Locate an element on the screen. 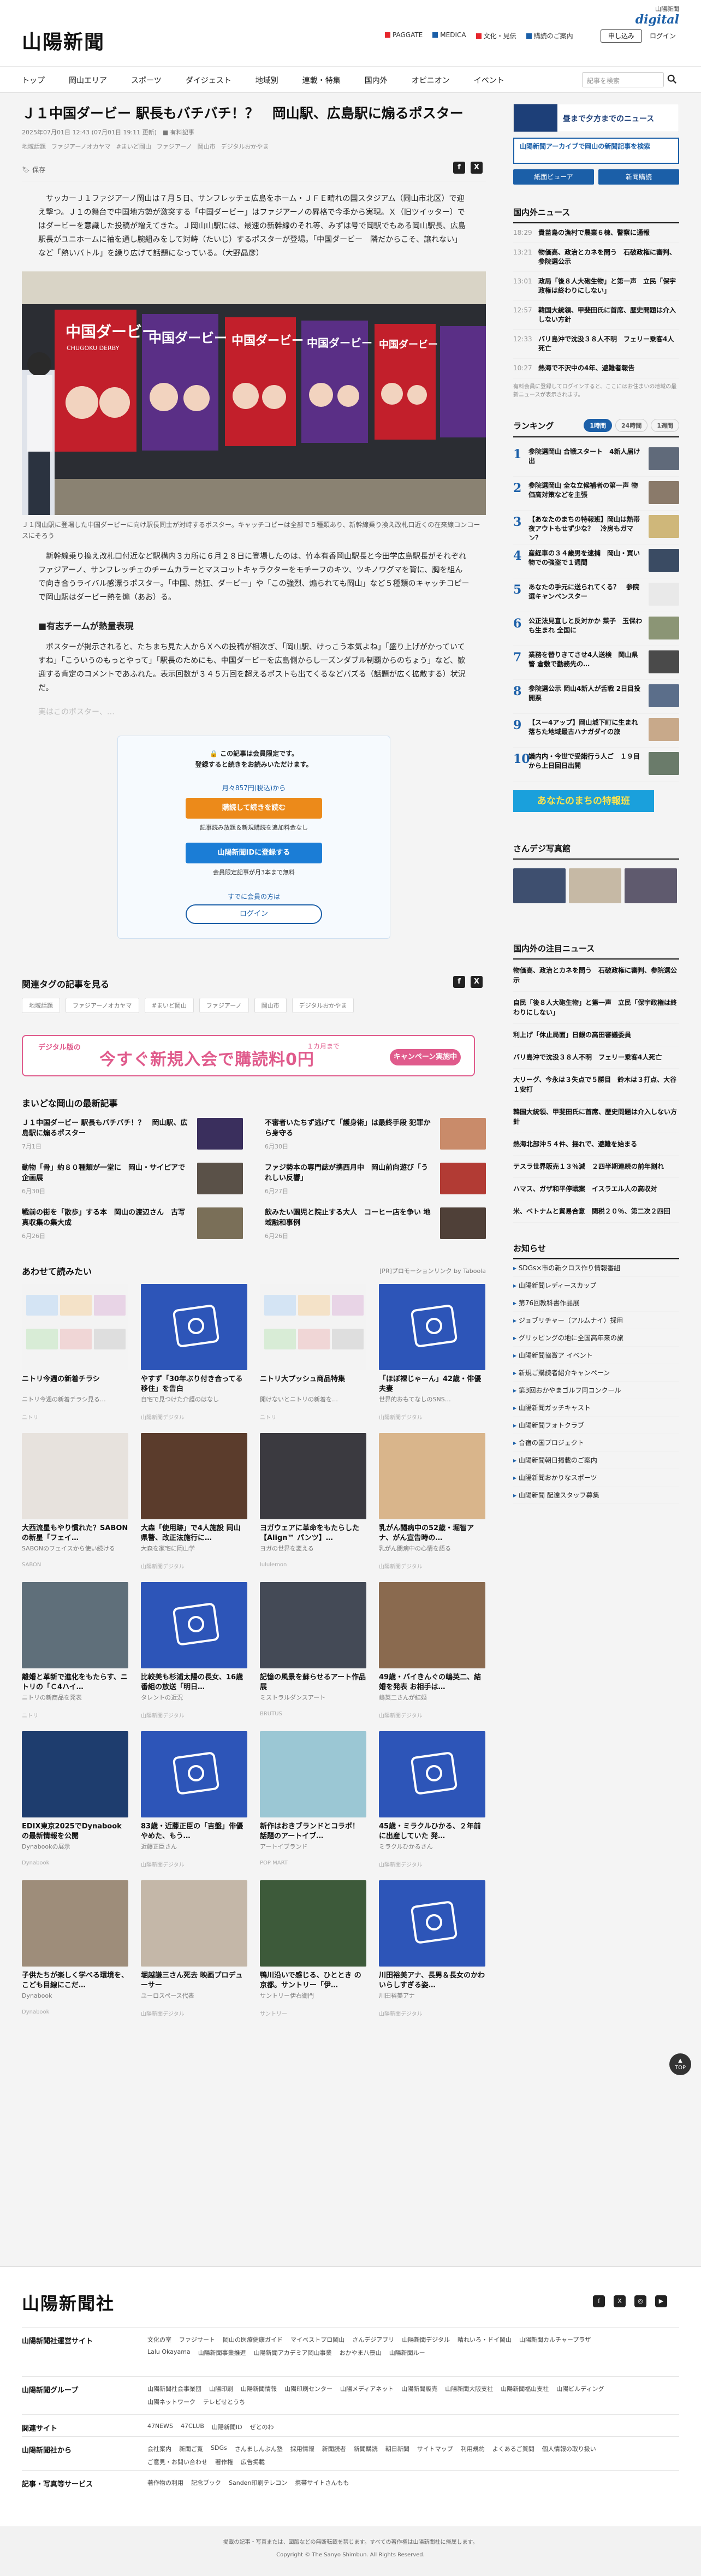  local-news-item: 戦前の街を「散歩」する本 岡山の渡辺さん 古写真収集の集大成 6月26日 is located at coordinates (132, 1224).